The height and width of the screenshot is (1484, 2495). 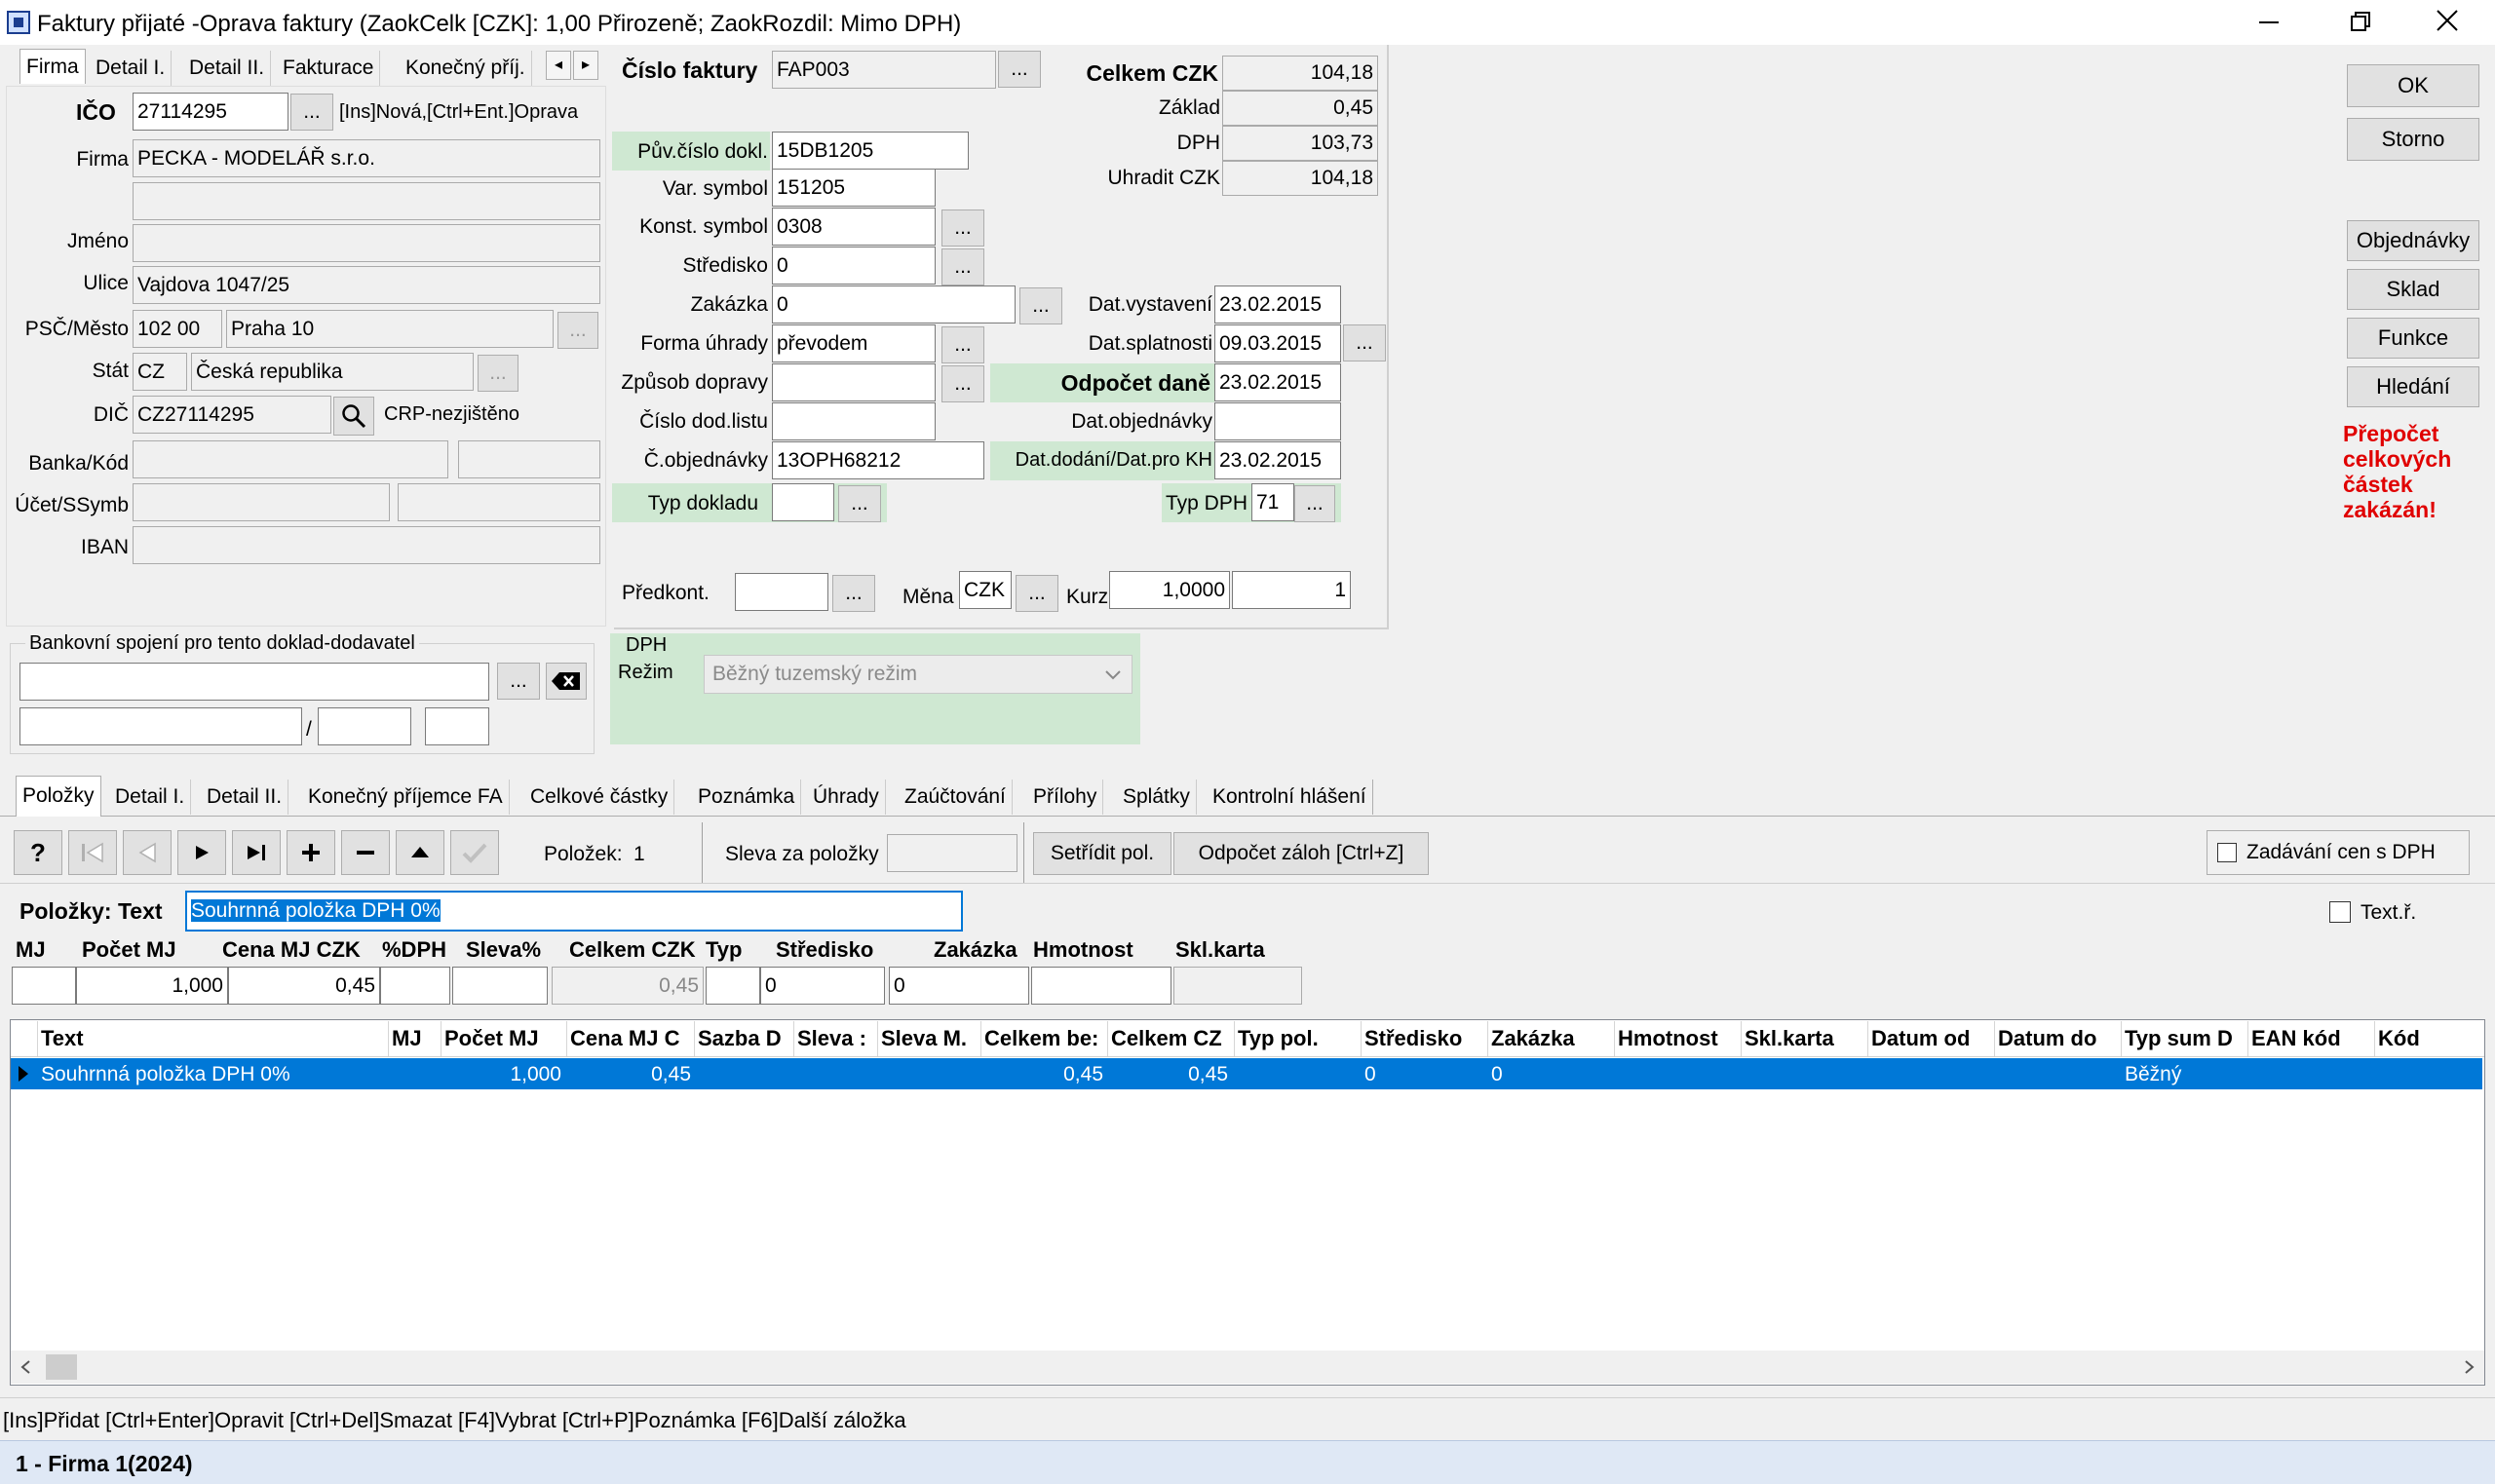 I want to click on gh-sleva-m: Sleva M., so click(x=930, y=1038).